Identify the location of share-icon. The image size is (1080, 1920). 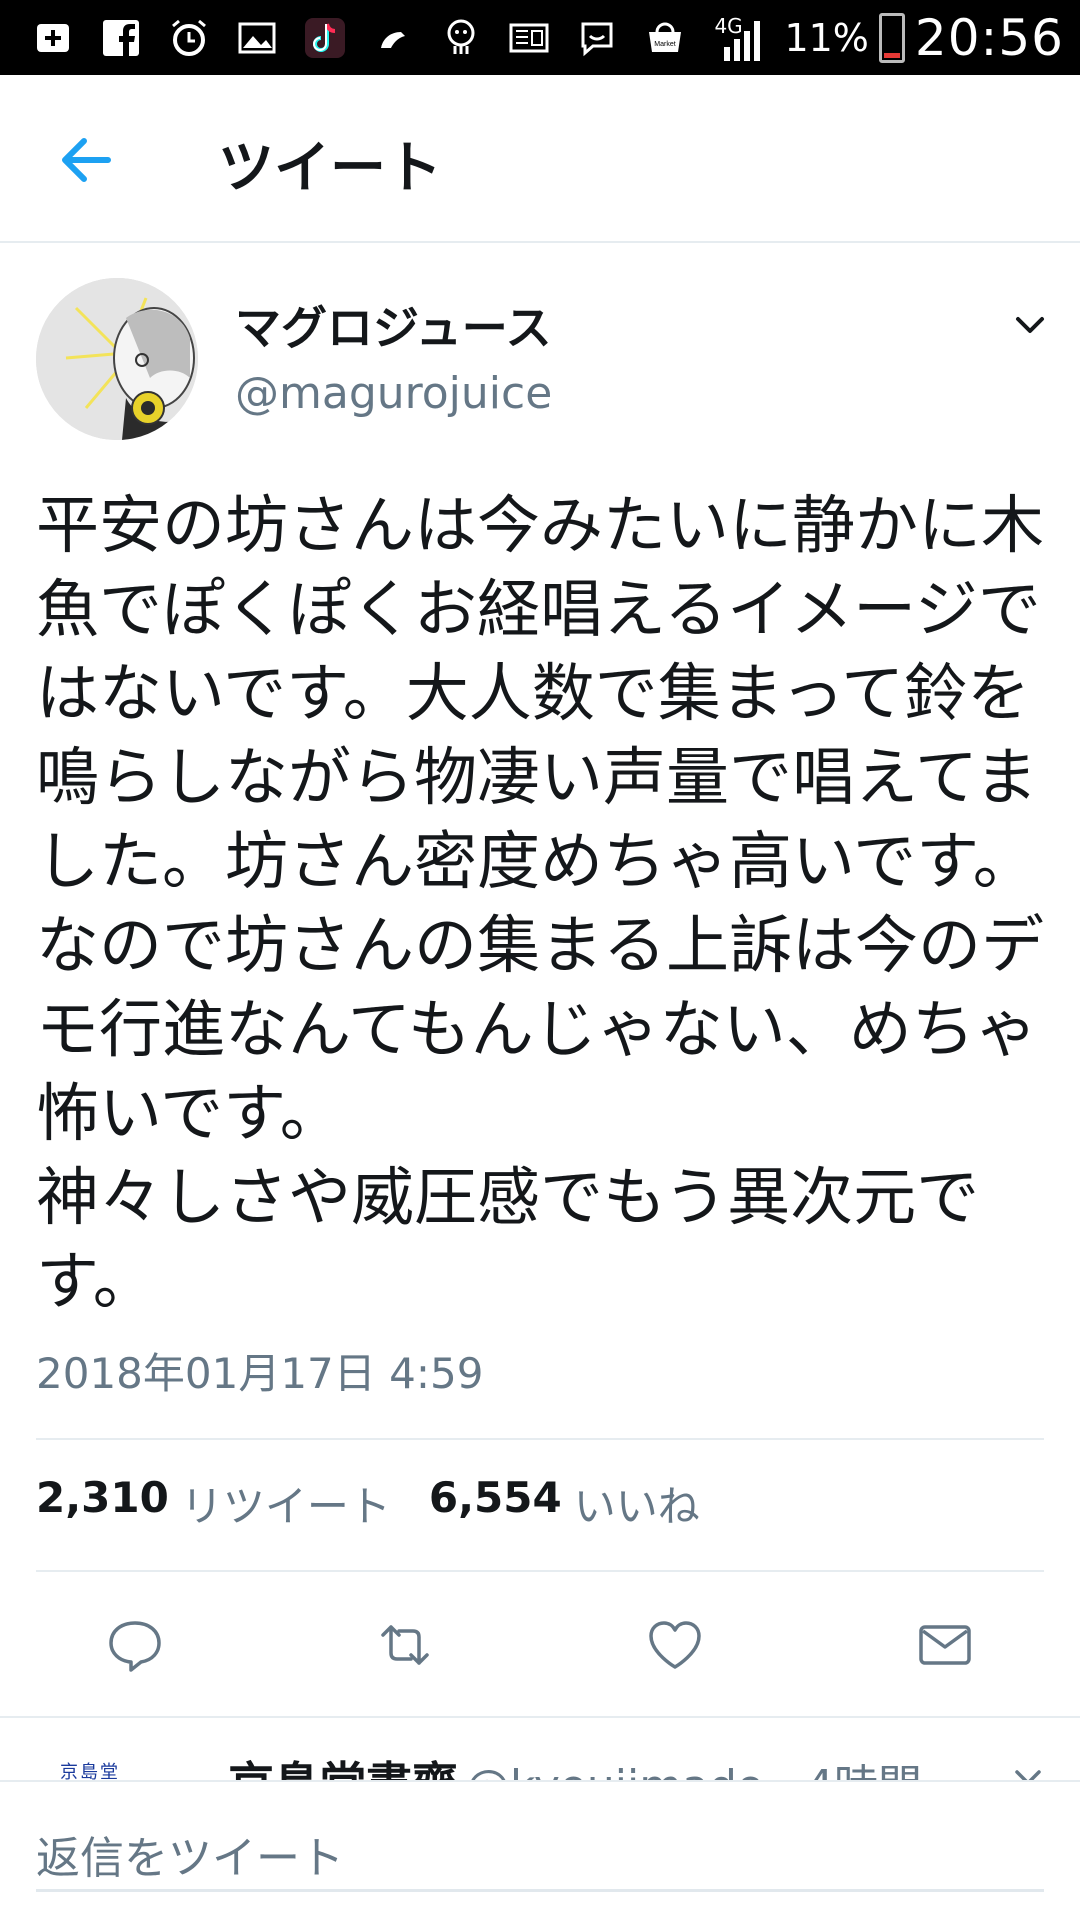
(945, 1645).